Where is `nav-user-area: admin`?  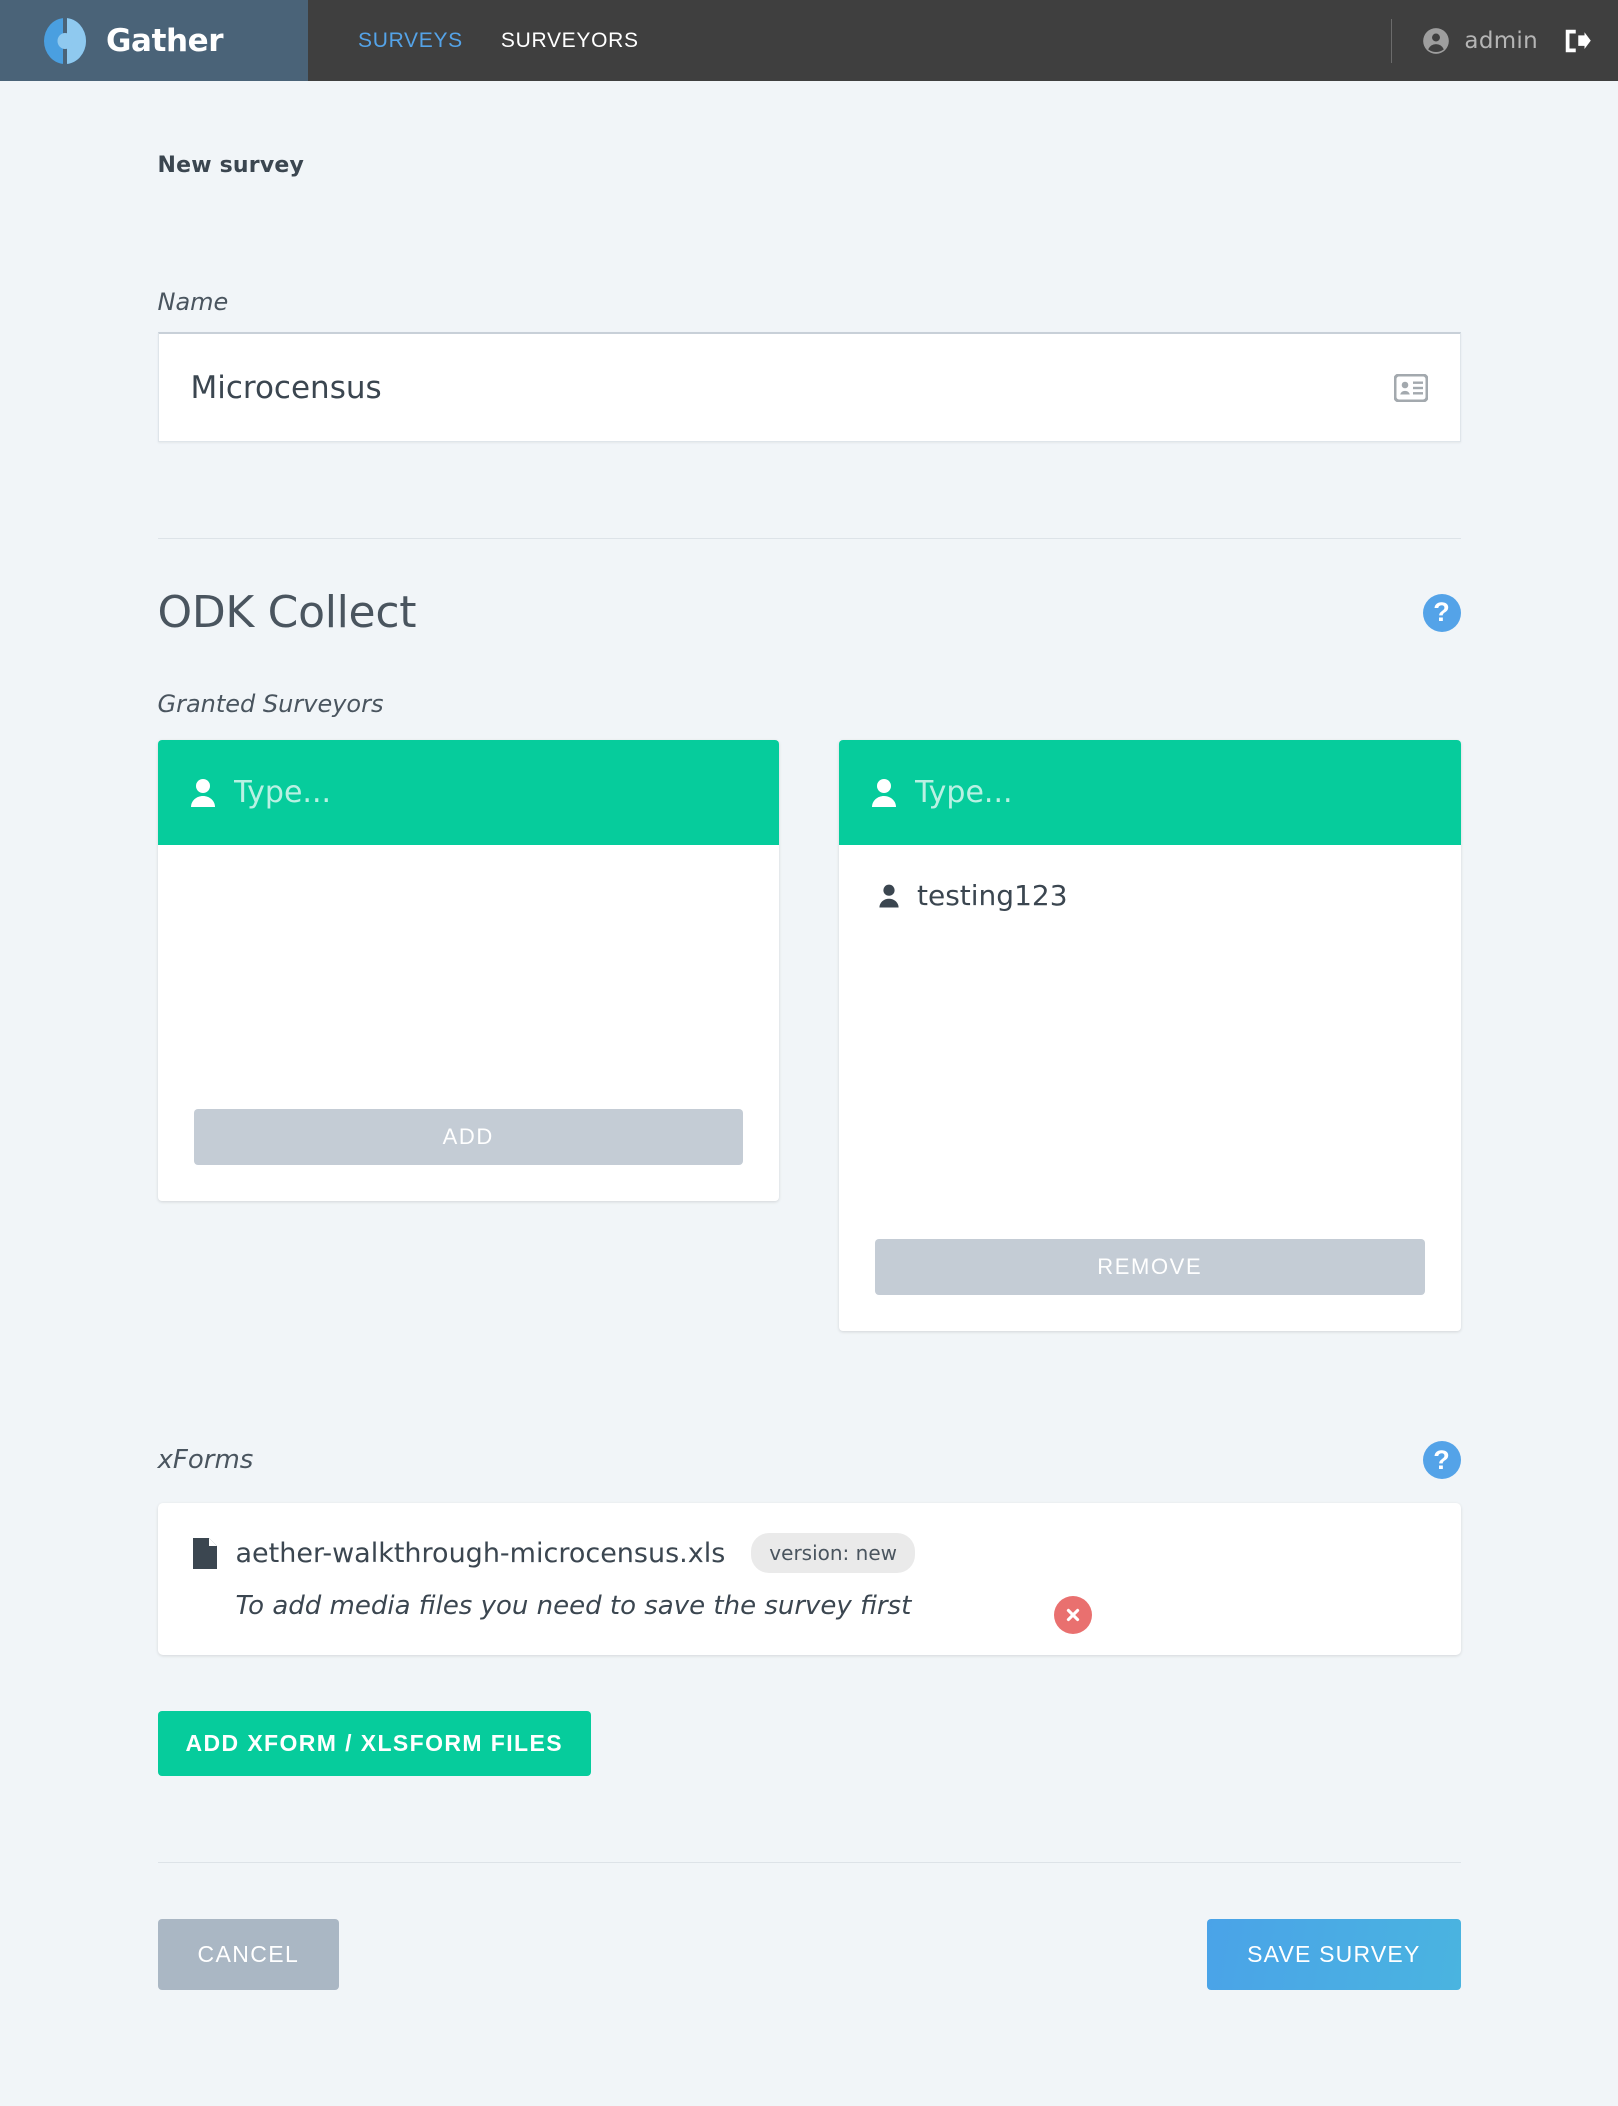
nav-user-area: admin is located at coordinates (1504, 40).